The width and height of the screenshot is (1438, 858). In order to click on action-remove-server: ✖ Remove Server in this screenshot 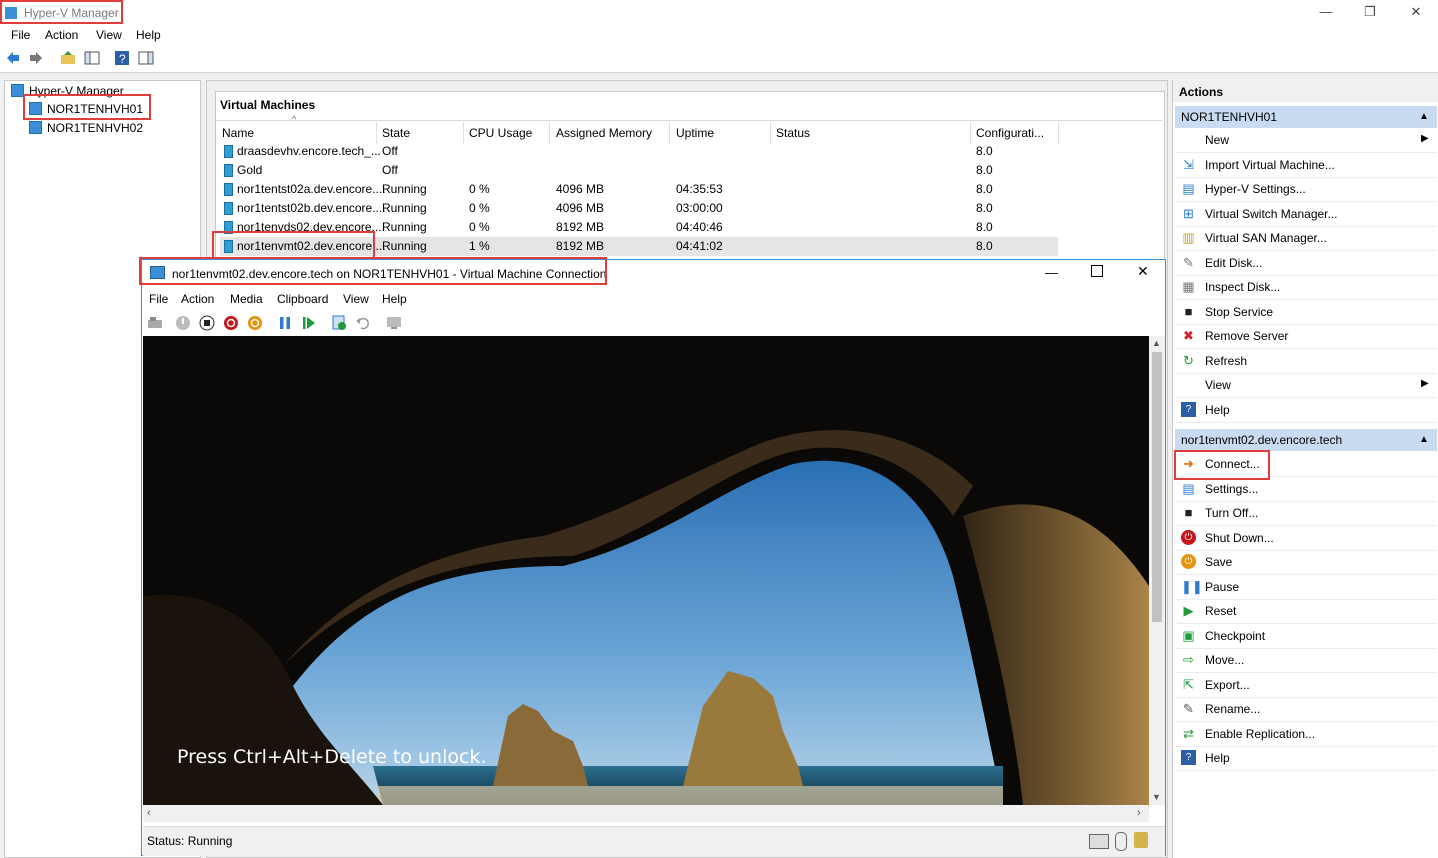, I will do `click(1306, 336)`.